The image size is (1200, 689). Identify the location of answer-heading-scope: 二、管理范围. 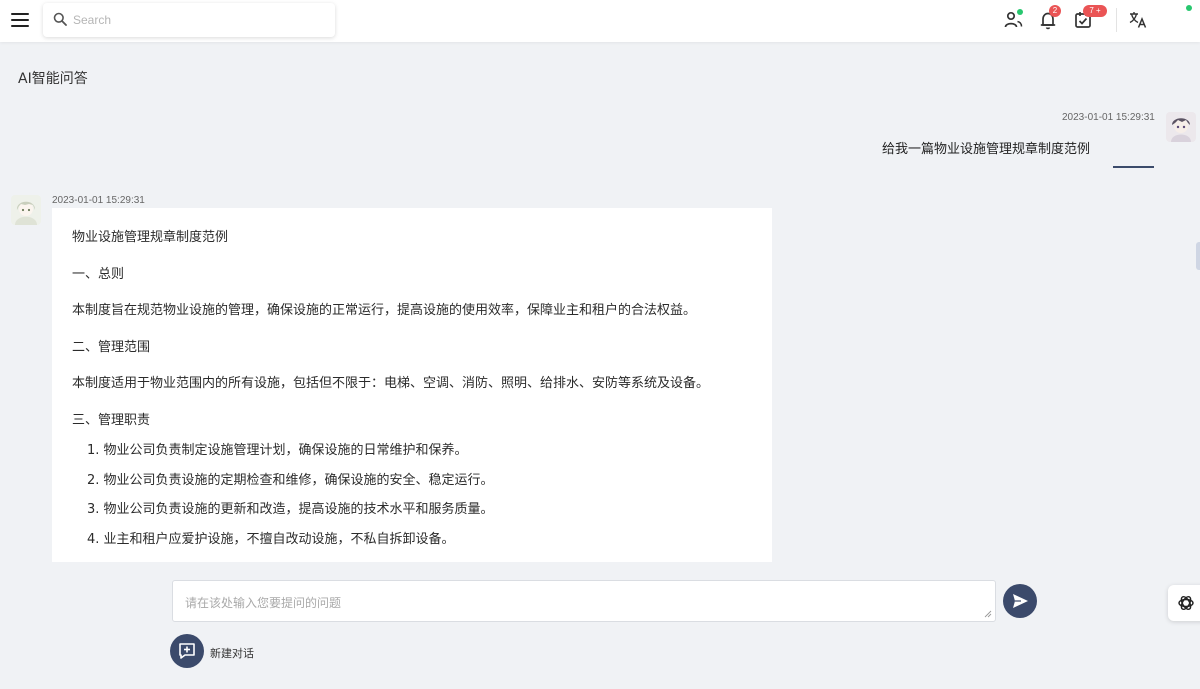
(111, 347).